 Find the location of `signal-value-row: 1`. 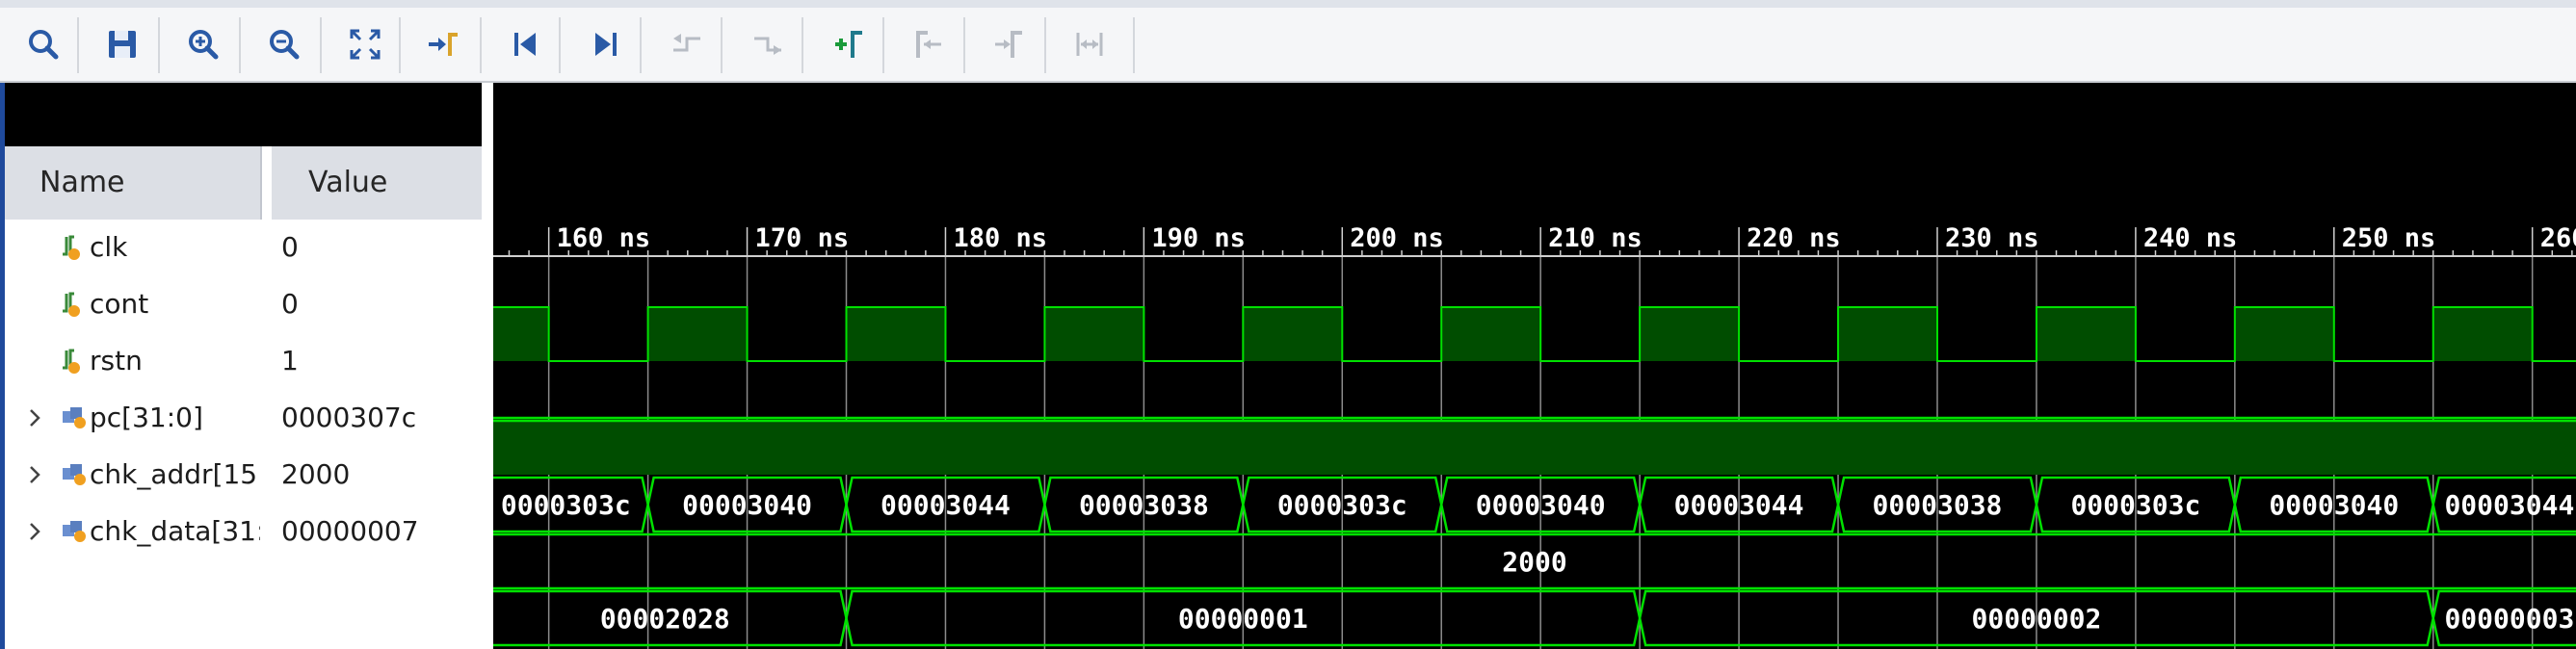

signal-value-row: 1 is located at coordinates (377, 361).